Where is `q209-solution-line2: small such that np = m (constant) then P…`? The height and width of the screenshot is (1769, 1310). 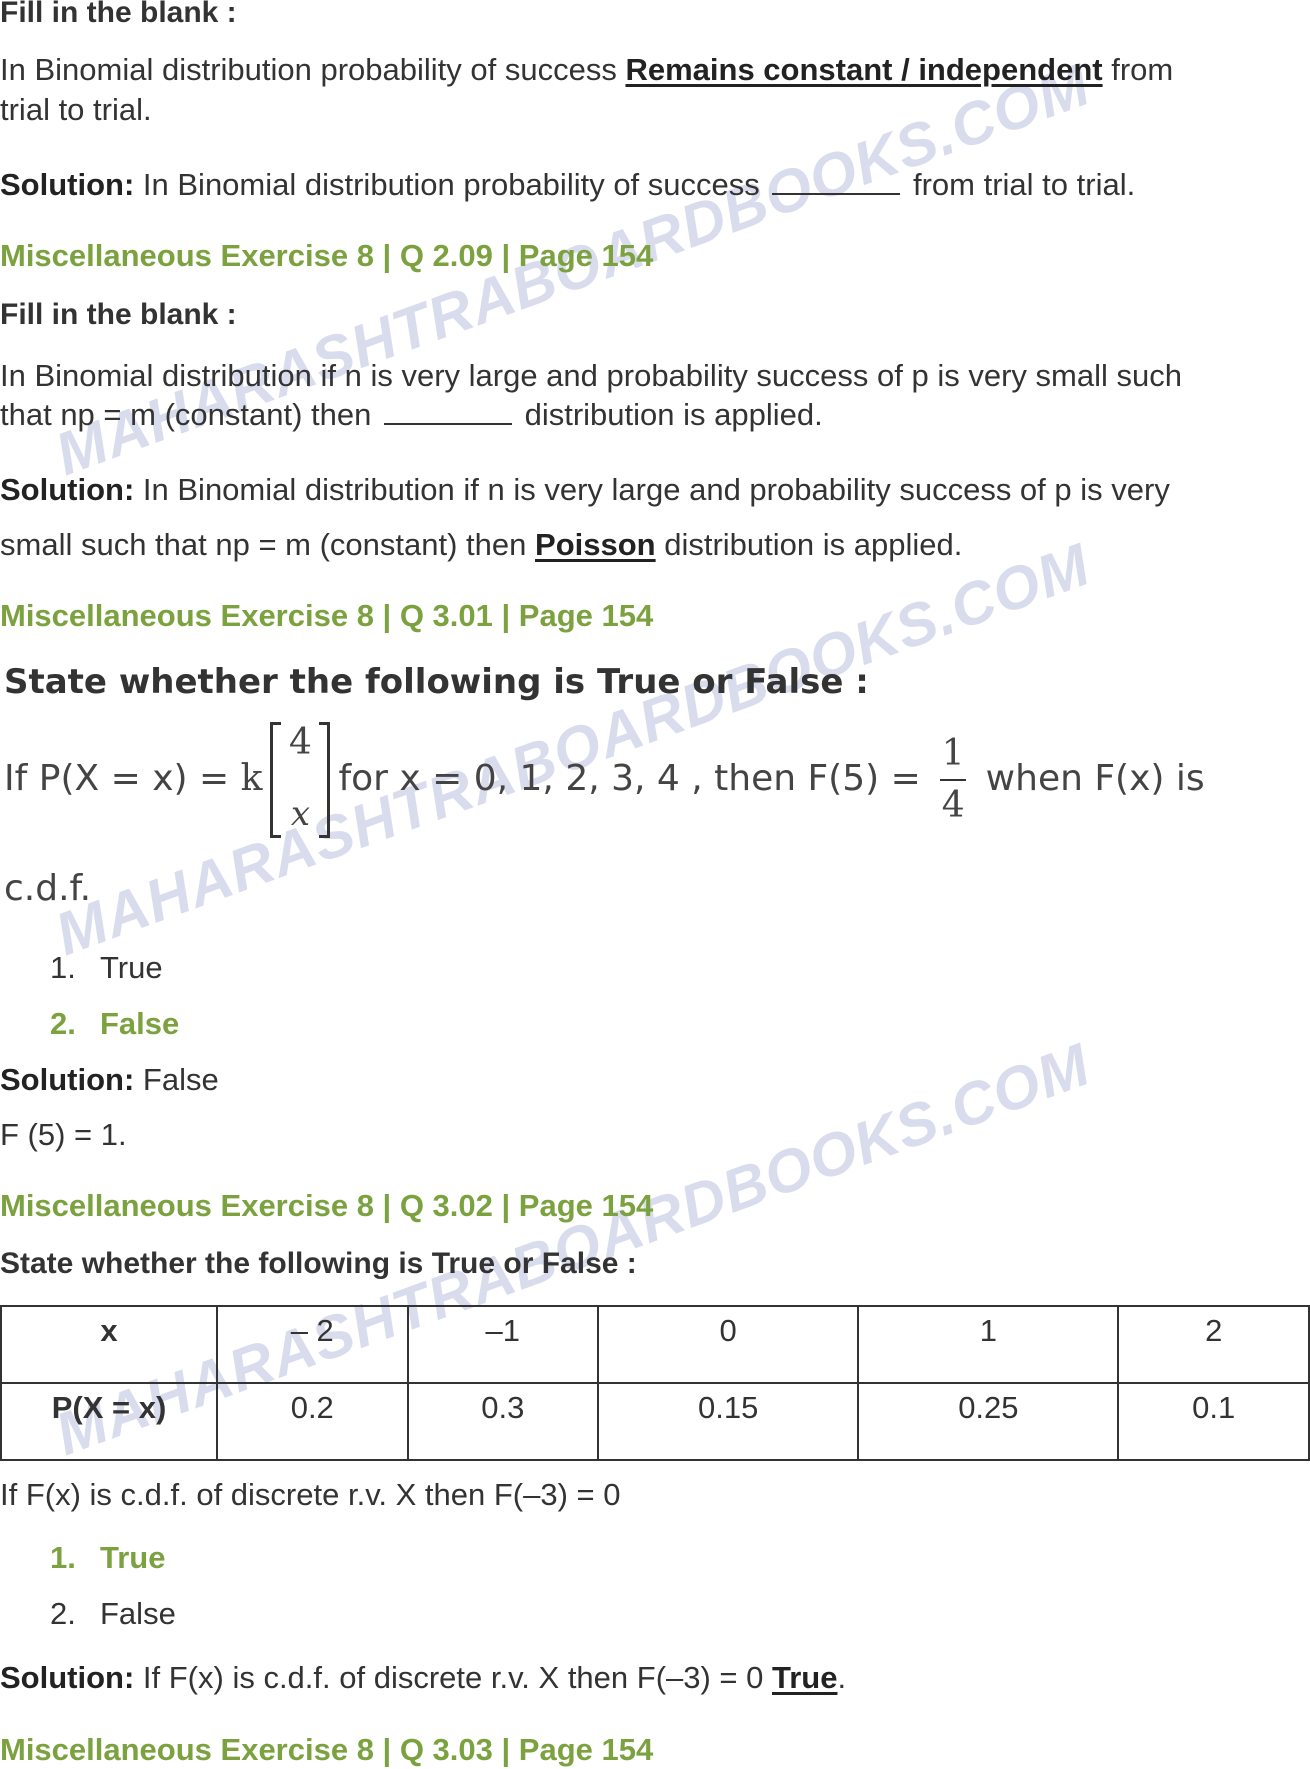 q209-solution-line2: small such that np = m (constant) then P… is located at coordinates (481, 544).